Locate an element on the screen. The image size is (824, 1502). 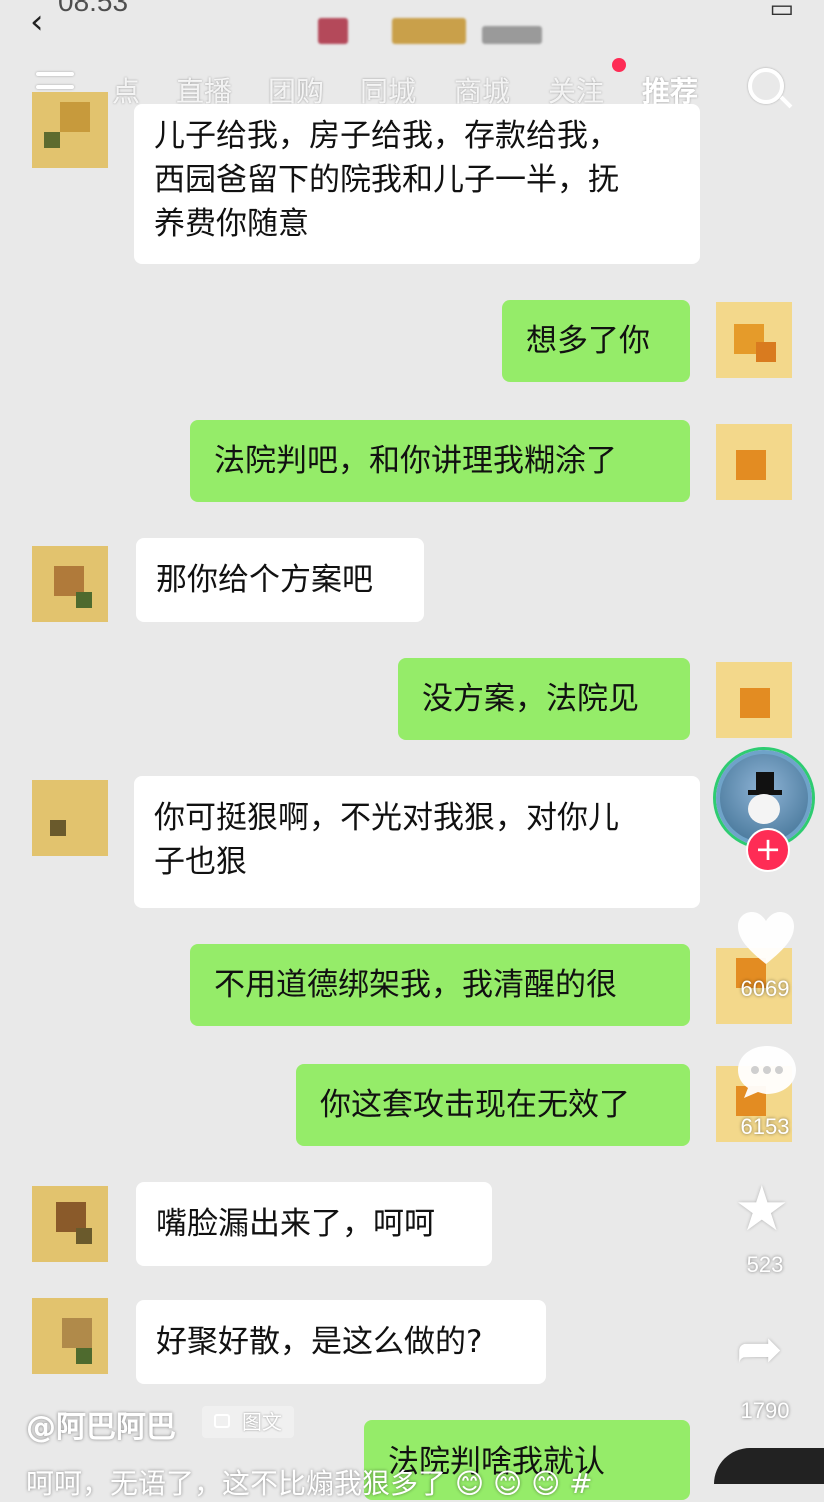
post-caption: 呵呵，无语了，这不比煽我狠多了 😊 😊 😊 # is located at coordinates (309, 1482).